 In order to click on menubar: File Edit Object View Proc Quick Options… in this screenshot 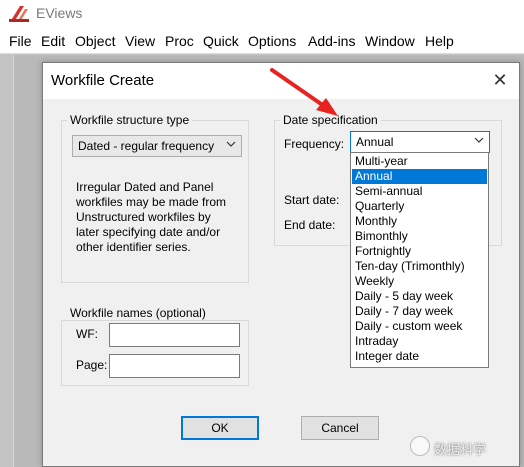, I will do `click(262, 41)`.